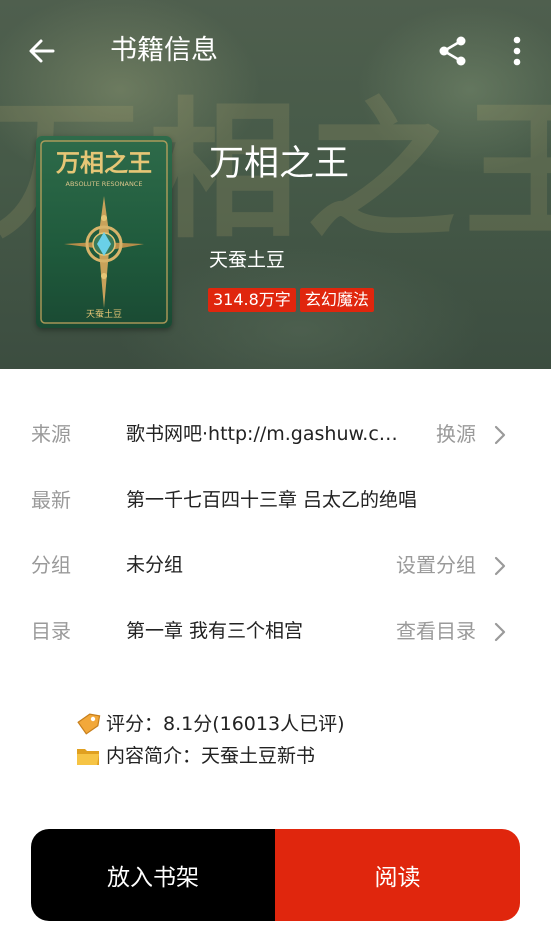 The image size is (551, 952). Describe the element at coordinates (88, 756) in the screenshot. I see `folder-icon` at that location.